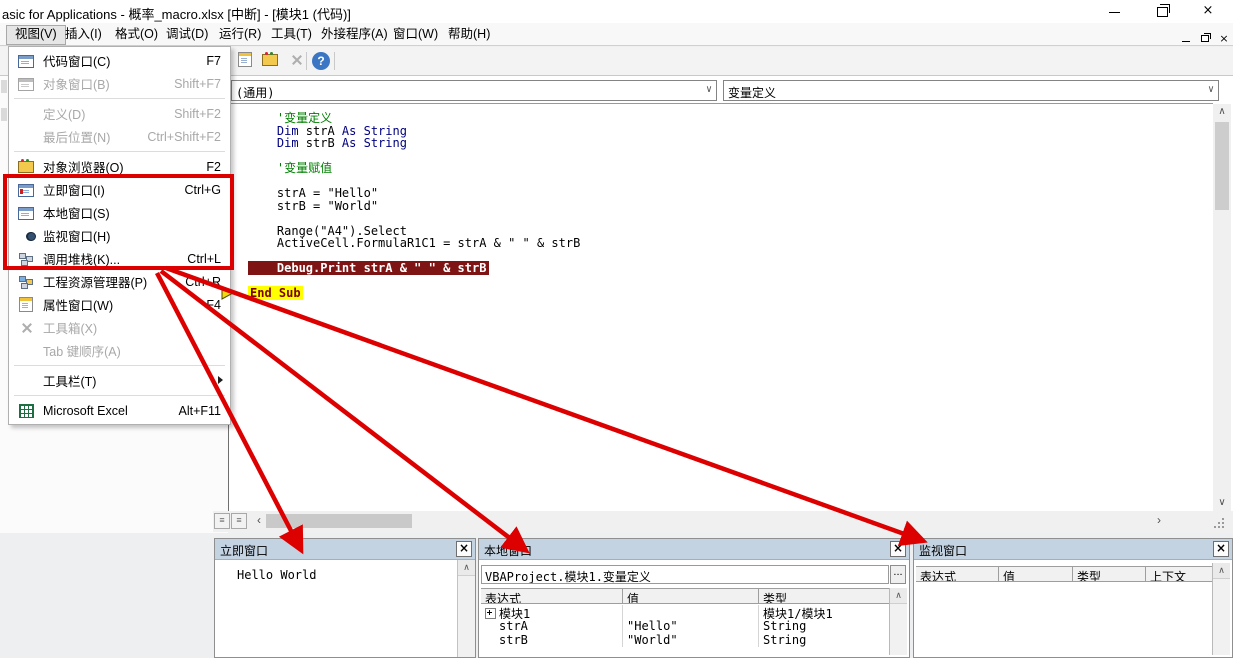  I want to click on menu-insert: 插入(I), so click(83, 34).